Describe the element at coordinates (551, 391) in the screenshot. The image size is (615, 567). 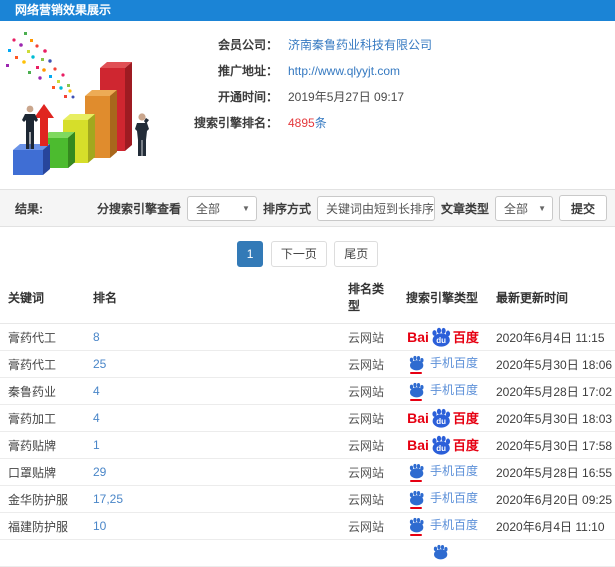
I see `updated-cell: 2020年5月28日 17:02` at that location.